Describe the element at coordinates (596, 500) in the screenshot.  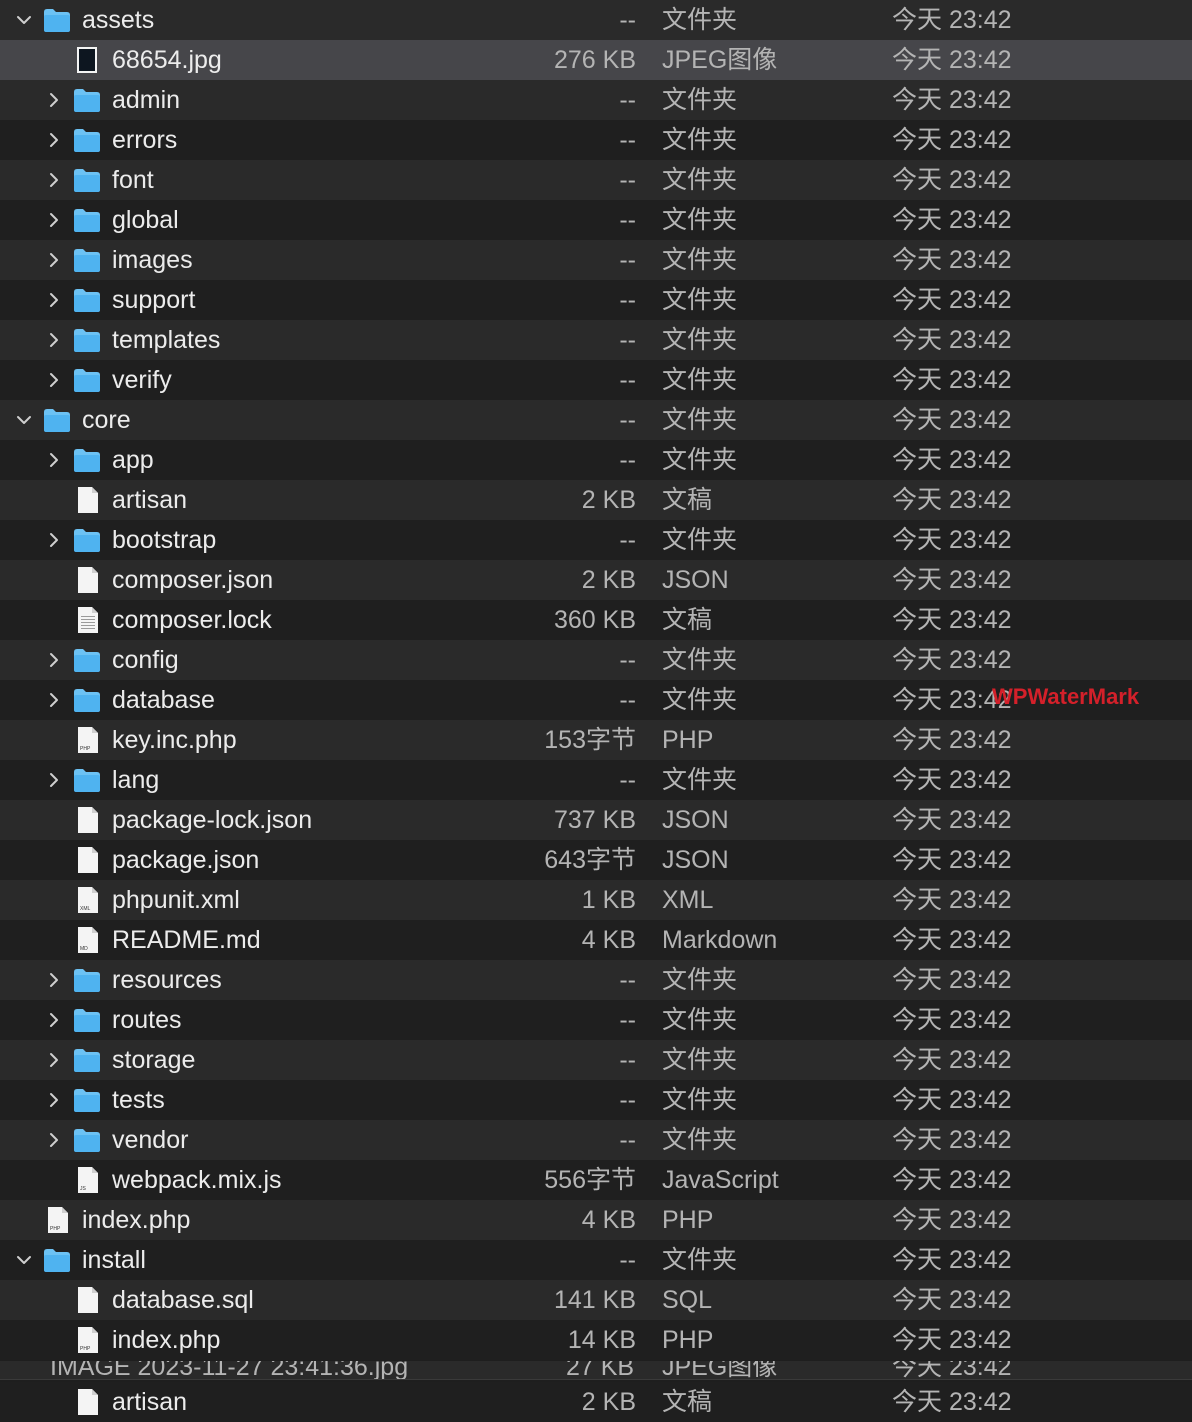
I see `file-row: artisan 2 KB 文稿 今天 23:42` at that location.